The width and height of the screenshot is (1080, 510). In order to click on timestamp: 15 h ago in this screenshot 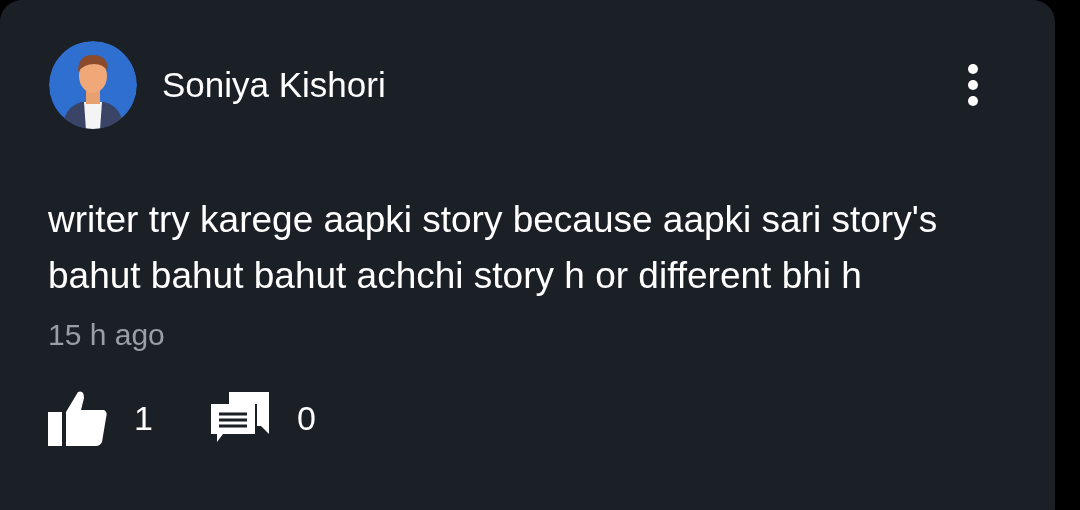, I will do `click(107, 335)`.